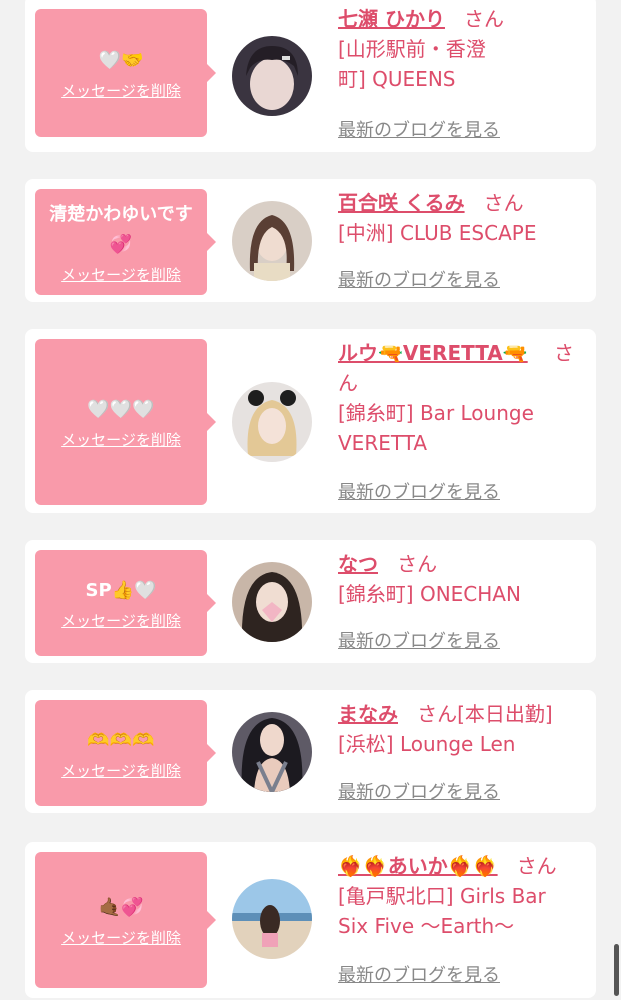 Image resolution: width=621 pixels, height=1000 pixels. What do you see at coordinates (125, 603) in the screenshot?
I see `message-bubble: SP👍🤍 メッセージを削除` at bounding box center [125, 603].